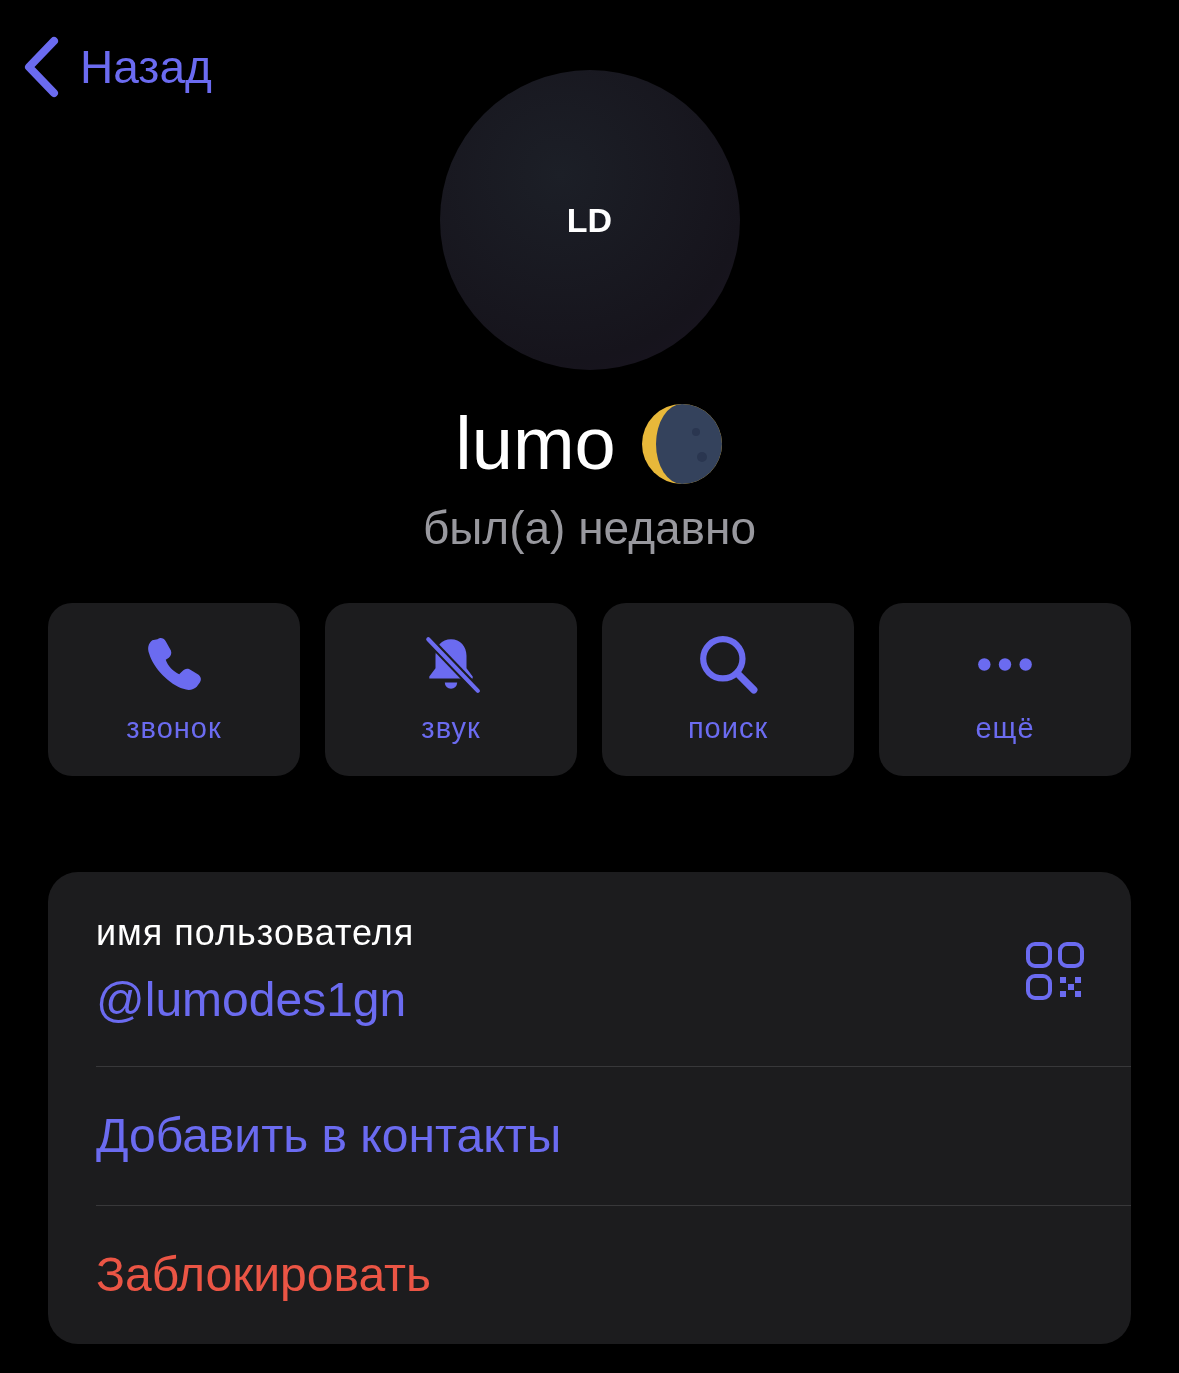  I want to click on call-action-button: звонок, so click(174, 689).